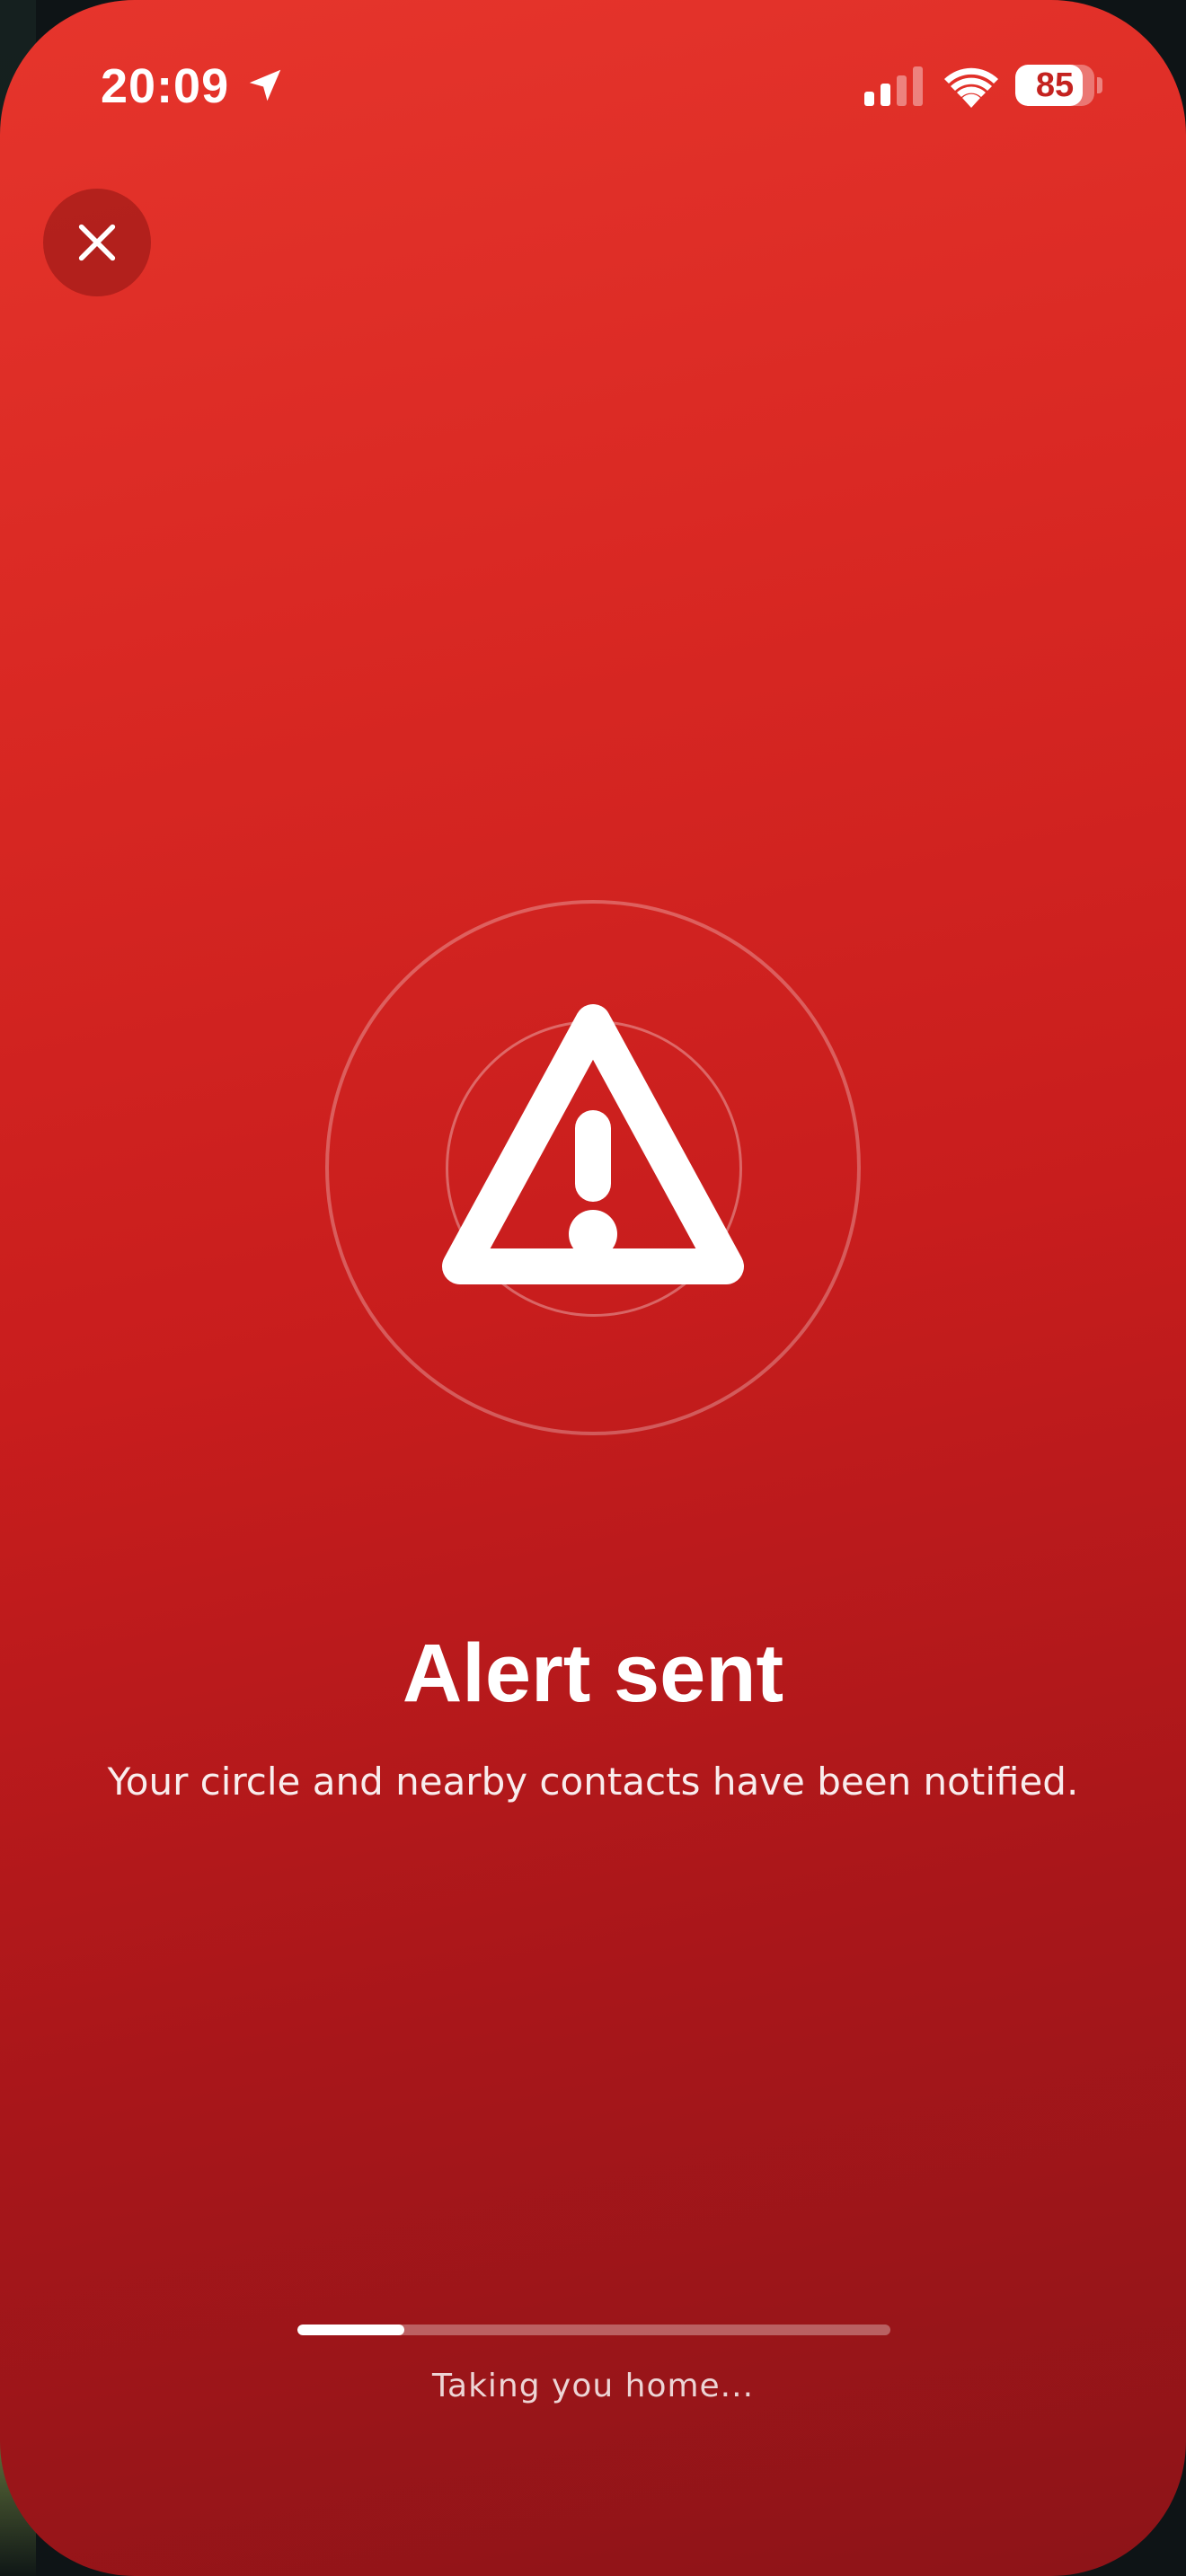  What do you see at coordinates (350, 2330) in the screenshot?
I see `progress-fill` at bounding box center [350, 2330].